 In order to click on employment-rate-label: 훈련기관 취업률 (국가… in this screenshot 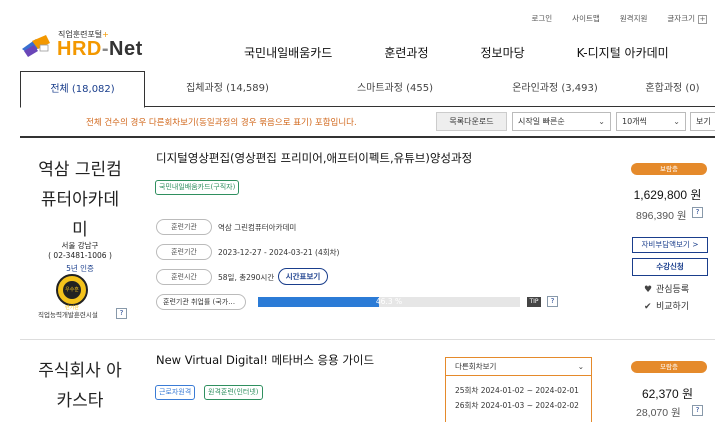, I will do `click(201, 302)`.